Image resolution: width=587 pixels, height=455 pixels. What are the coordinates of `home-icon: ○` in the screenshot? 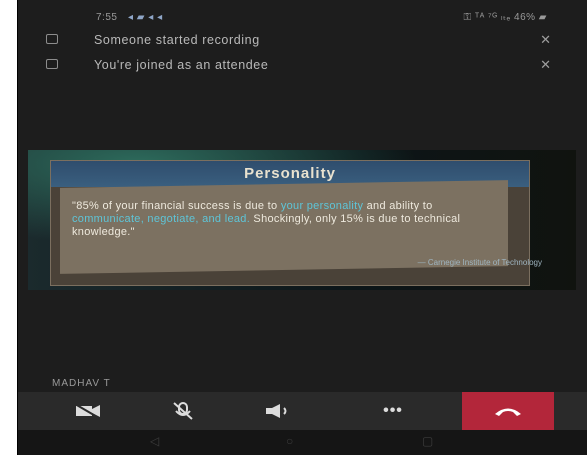 It's located at (289, 441).